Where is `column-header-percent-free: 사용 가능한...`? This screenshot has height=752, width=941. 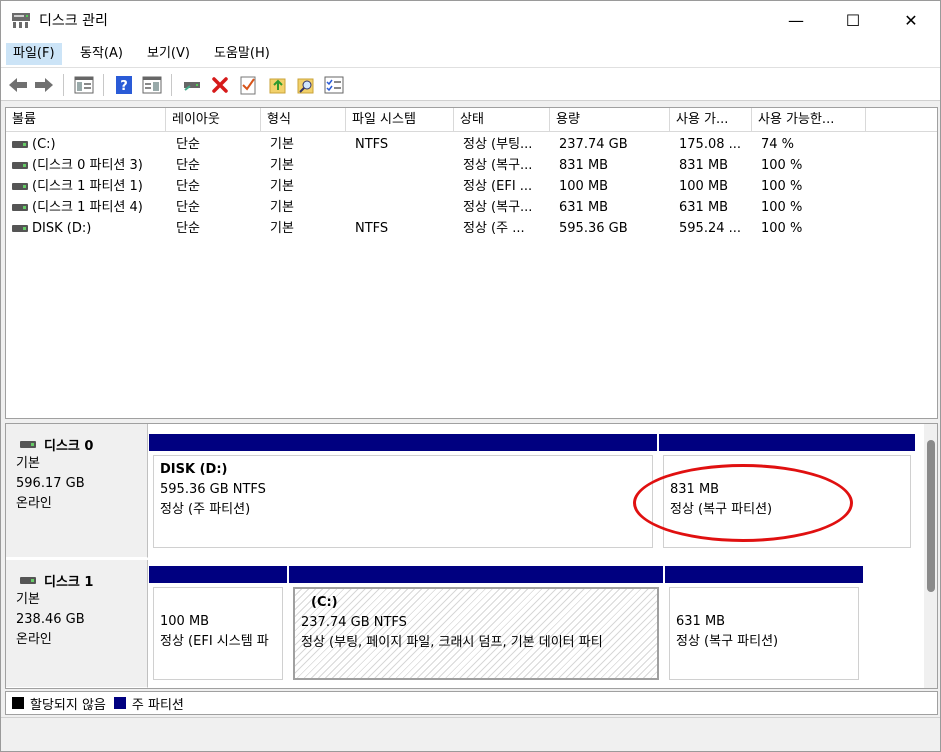
column-header-percent-free: 사용 가능한... is located at coordinates (809, 120).